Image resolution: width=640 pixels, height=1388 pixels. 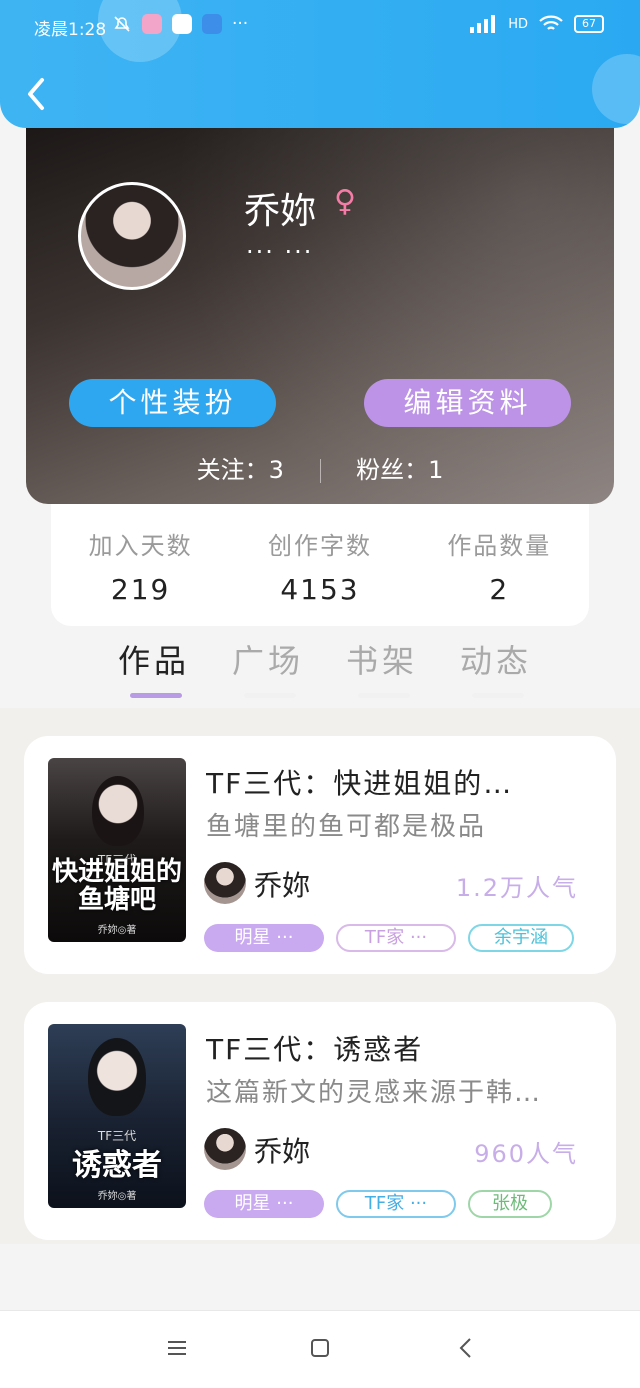 I want to click on tag: 张极, so click(x=510, y=1204).